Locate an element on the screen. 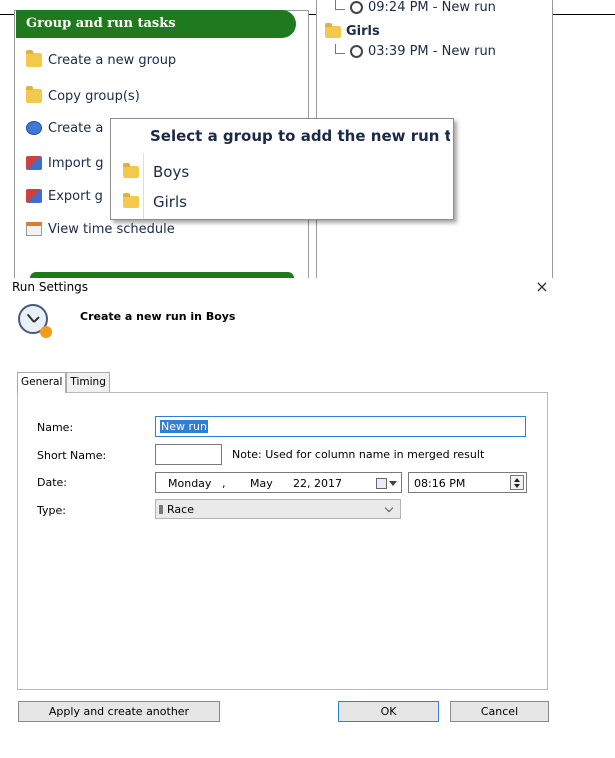 This screenshot has width=615, height=758. export-icon is located at coordinates (34, 196).